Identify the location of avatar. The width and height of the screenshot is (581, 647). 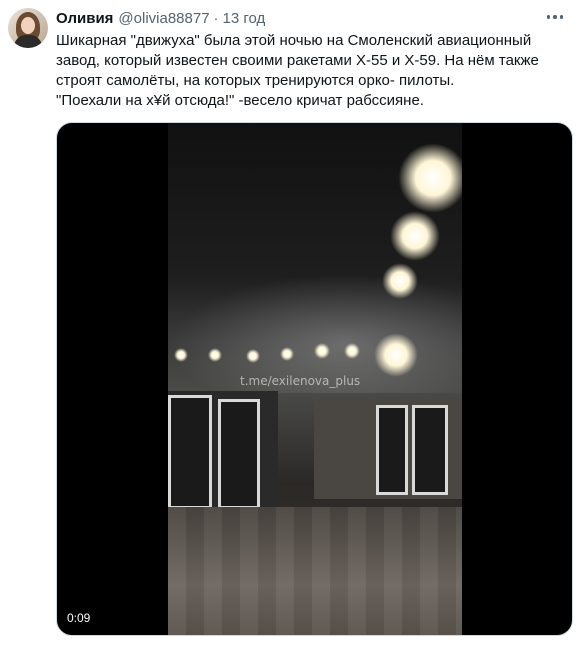
(28, 28).